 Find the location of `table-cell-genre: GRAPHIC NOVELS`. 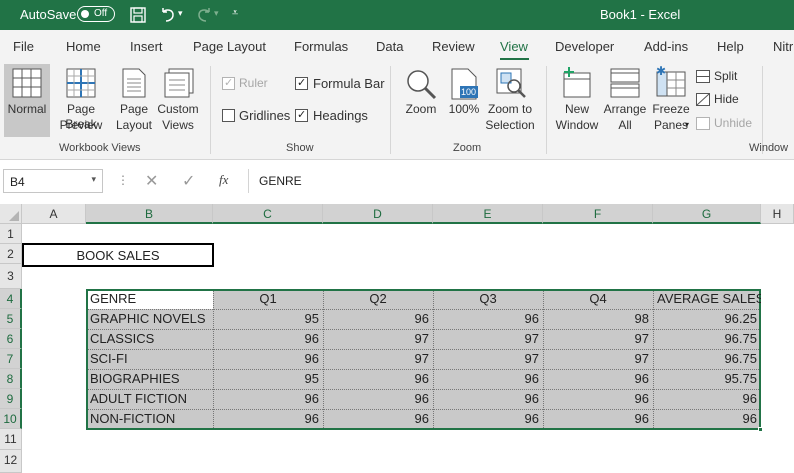

table-cell-genre: GRAPHIC NOVELS is located at coordinates (149, 319).